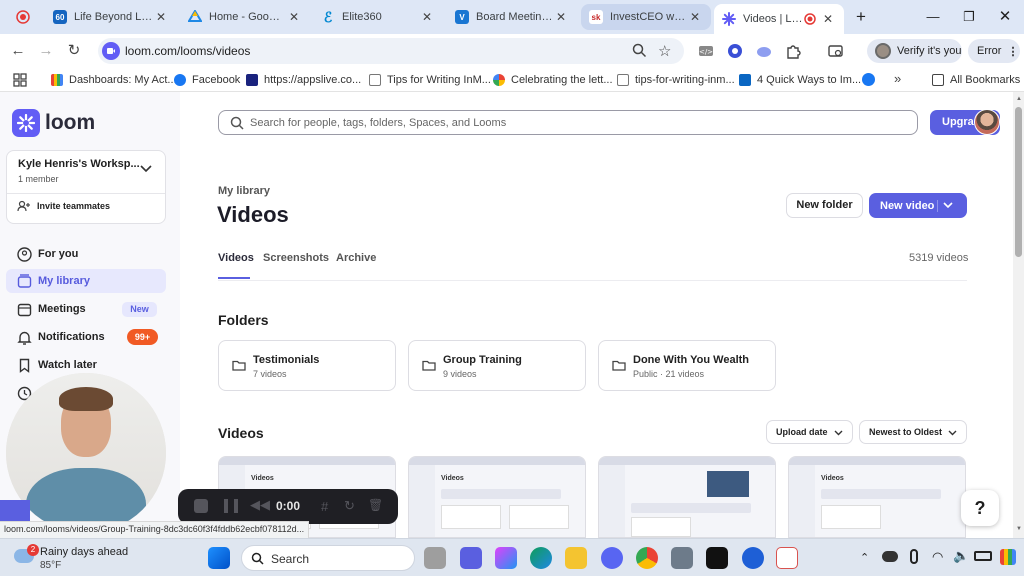 The width and height of the screenshot is (1024, 576). What do you see at coordinates (86, 281) in the screenshot?
I see `nav-my-library: My library` at bounding box center [86, 281].